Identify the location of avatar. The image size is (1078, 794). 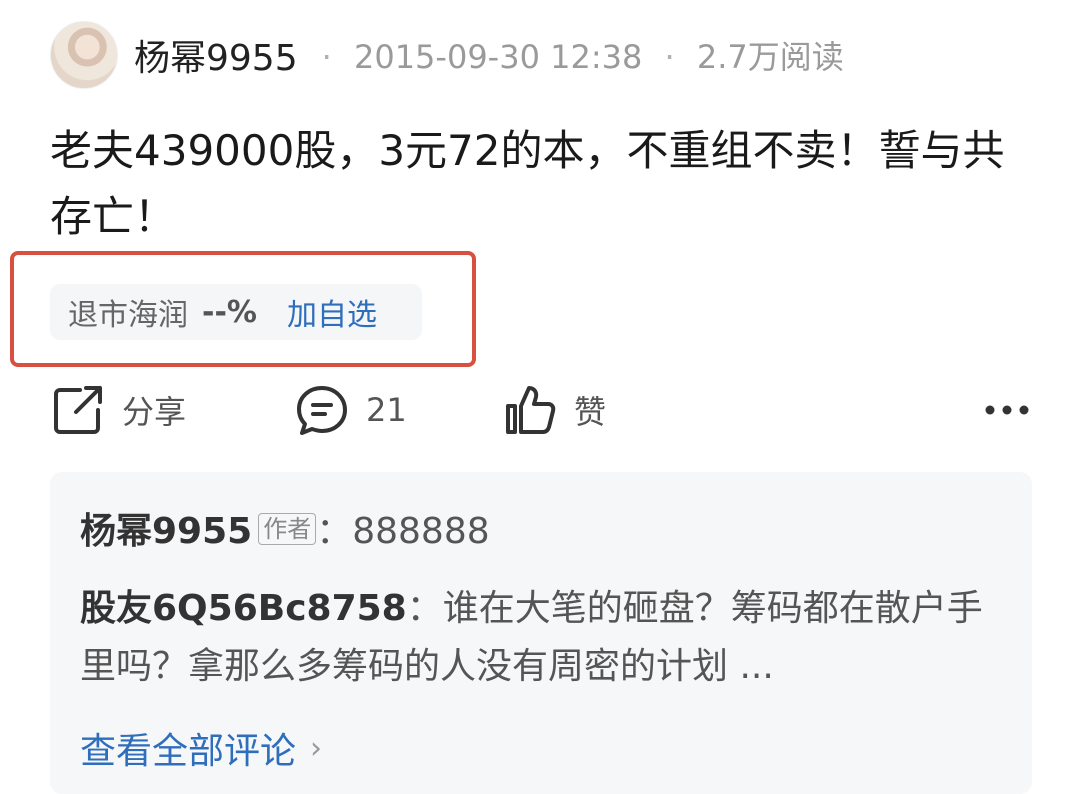
(84, 55).